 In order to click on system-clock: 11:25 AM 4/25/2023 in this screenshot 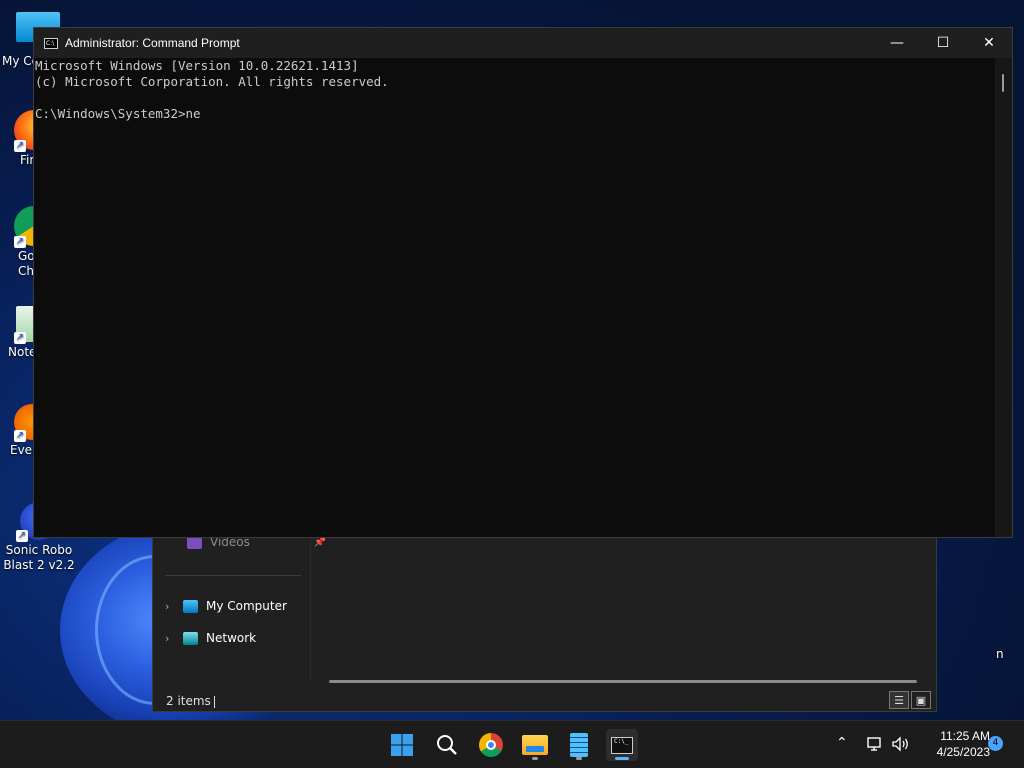, I will do `click(954, 744)`.